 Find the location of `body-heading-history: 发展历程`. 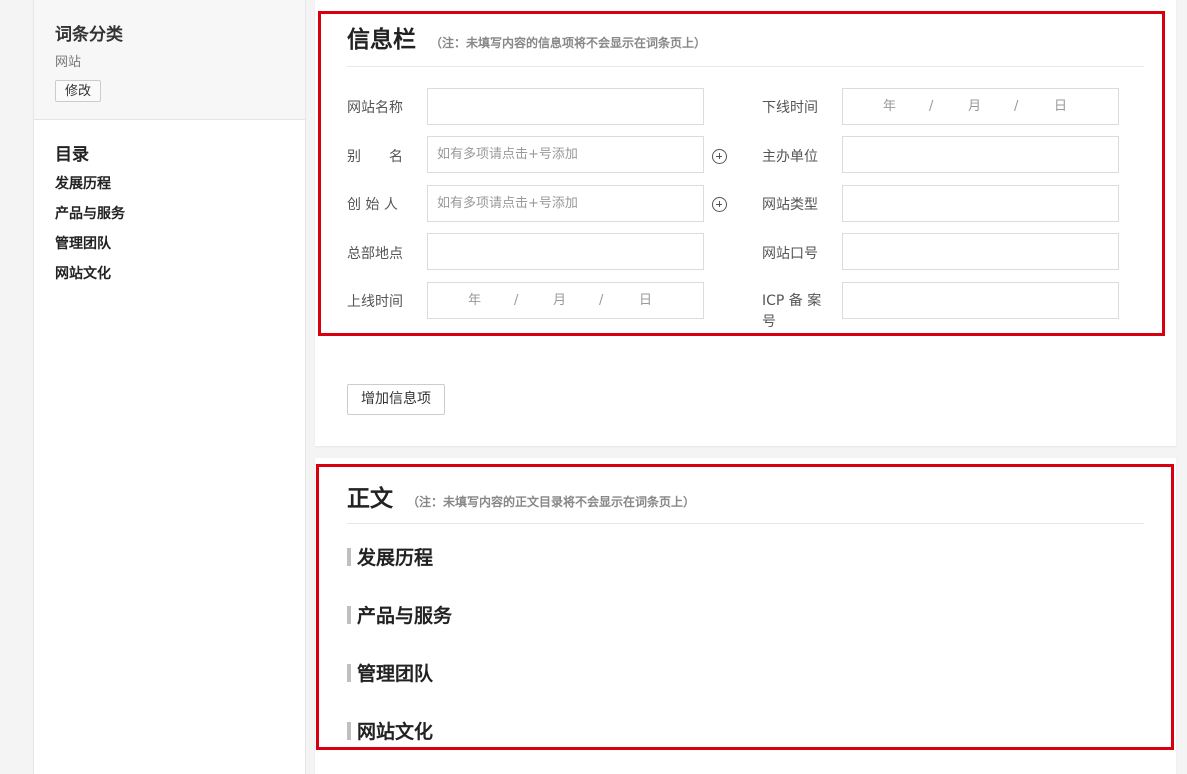

body-heading-history: 发展历程 is located at coordinates (390, 556).